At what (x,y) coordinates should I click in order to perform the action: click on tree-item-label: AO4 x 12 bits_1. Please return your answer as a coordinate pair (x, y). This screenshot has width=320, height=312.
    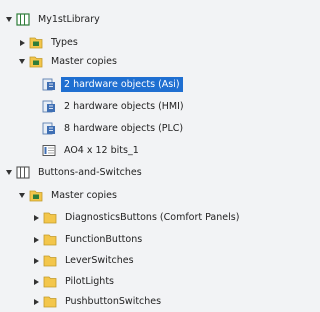
    Looking at the image, I should click on (101, 150).